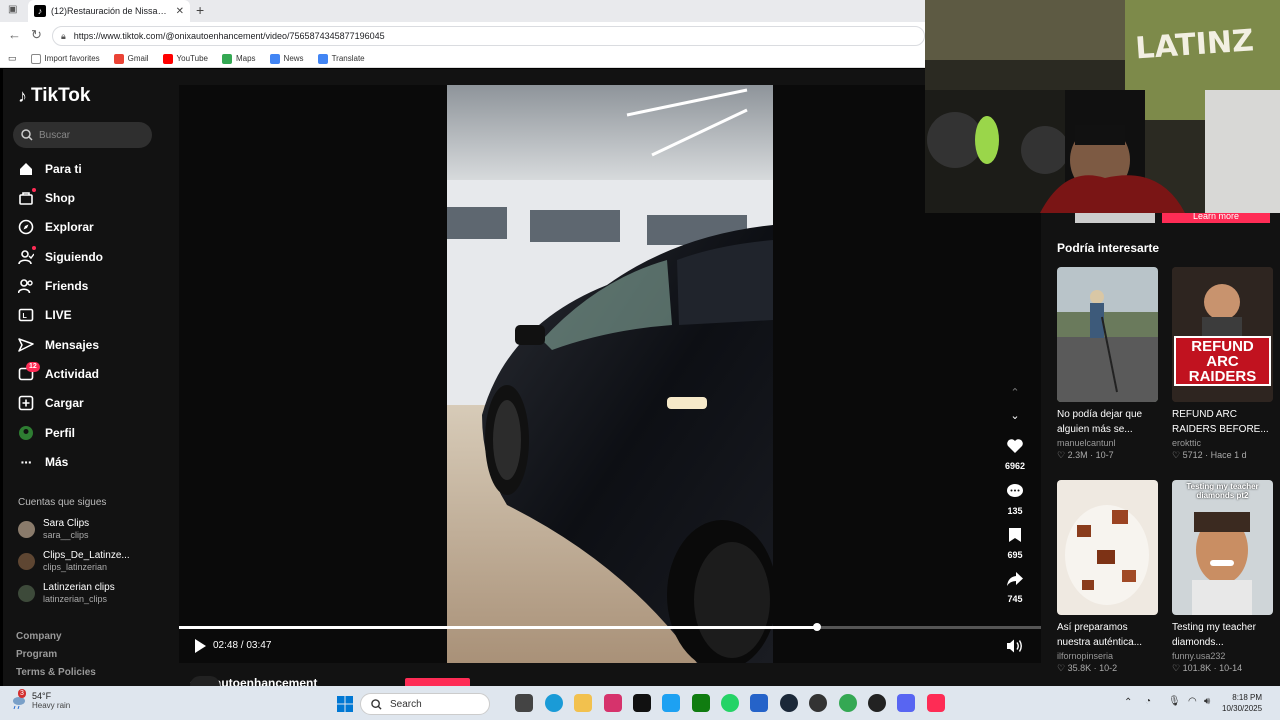  Describe the element at coordinates (93, 593) in the screenshot. I see `following-account: Latinzerian clips latinzerian_clips` at that location.